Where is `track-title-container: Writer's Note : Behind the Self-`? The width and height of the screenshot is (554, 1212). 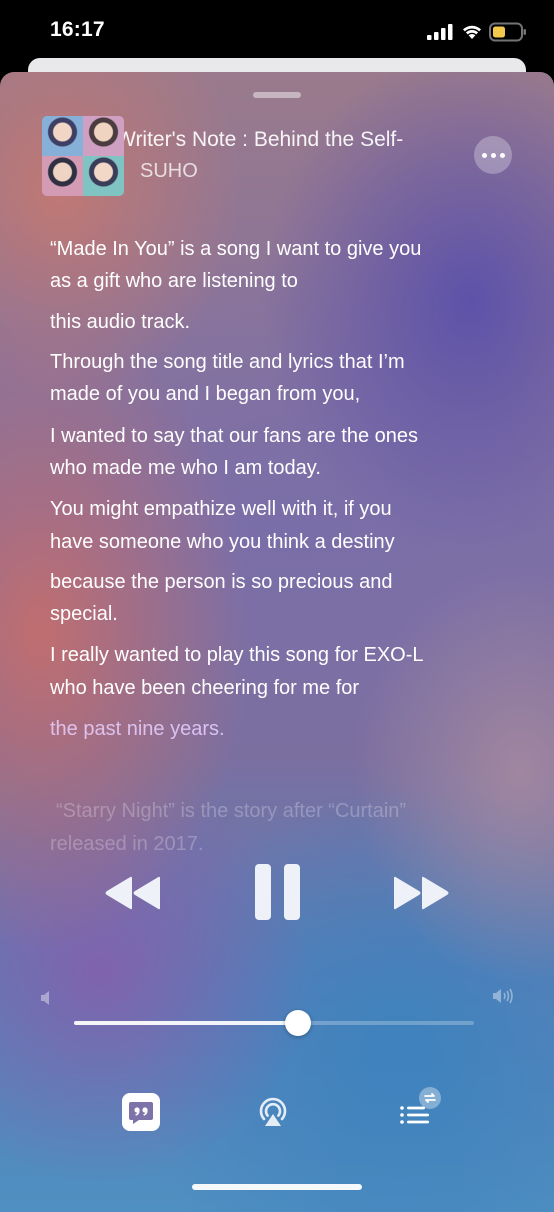 track-title-container: Writer's Note : Behind the Self- is located at coordinates (283, 143).